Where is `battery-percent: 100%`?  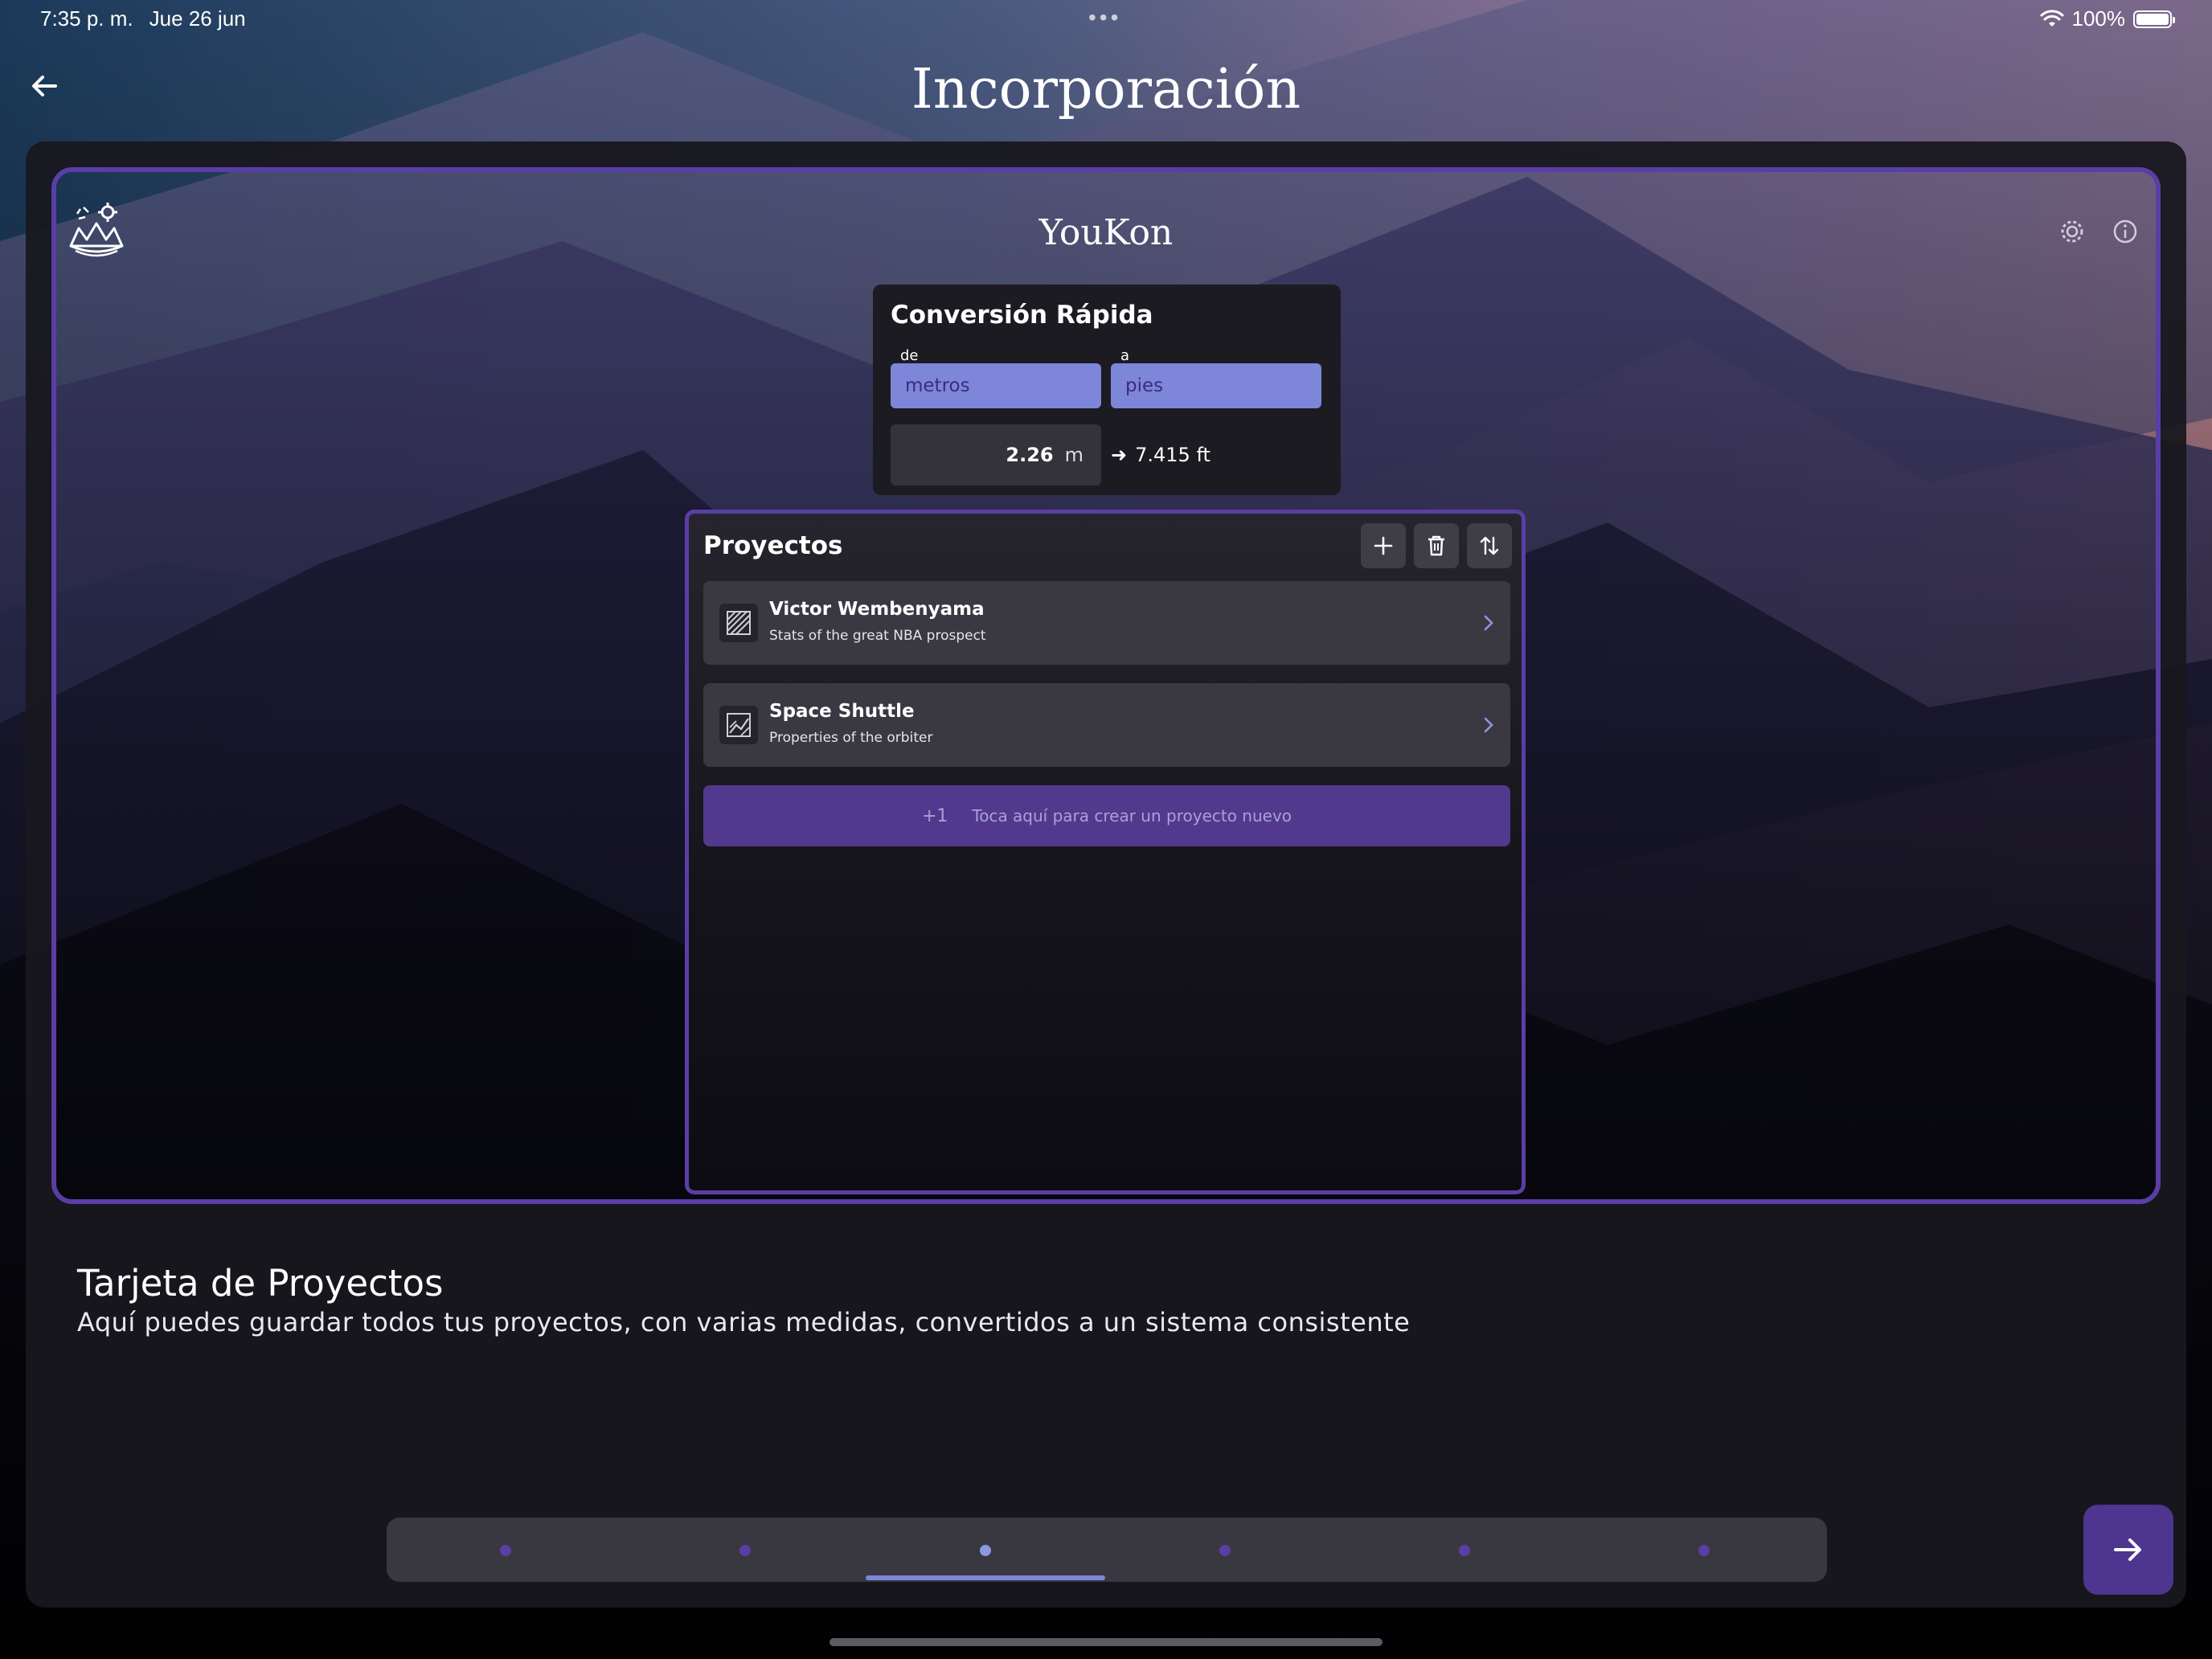 battery-percent: 100% is located at coordinates (2098, 18).